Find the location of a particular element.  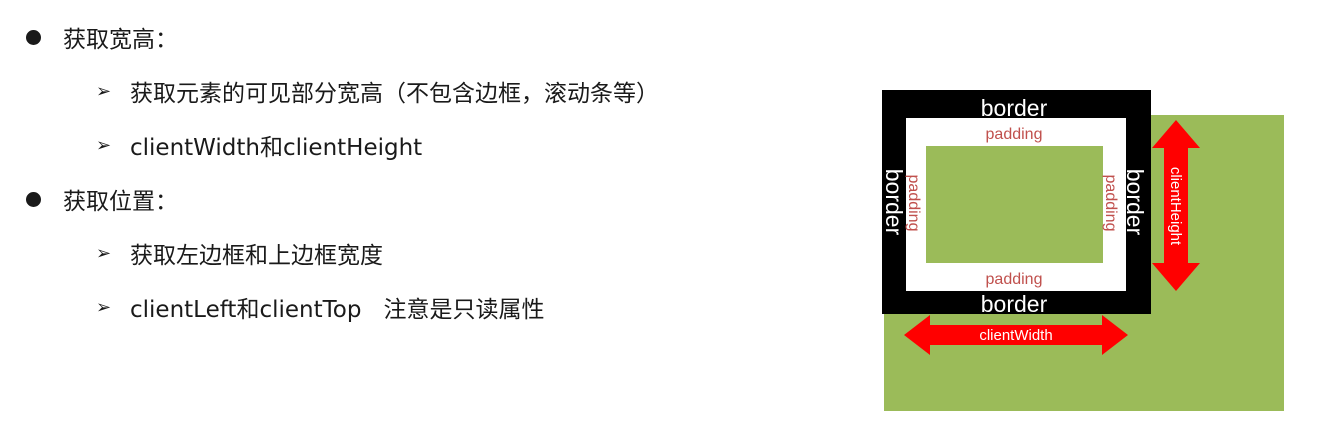

border-box is located at coordinates (1016, 202).